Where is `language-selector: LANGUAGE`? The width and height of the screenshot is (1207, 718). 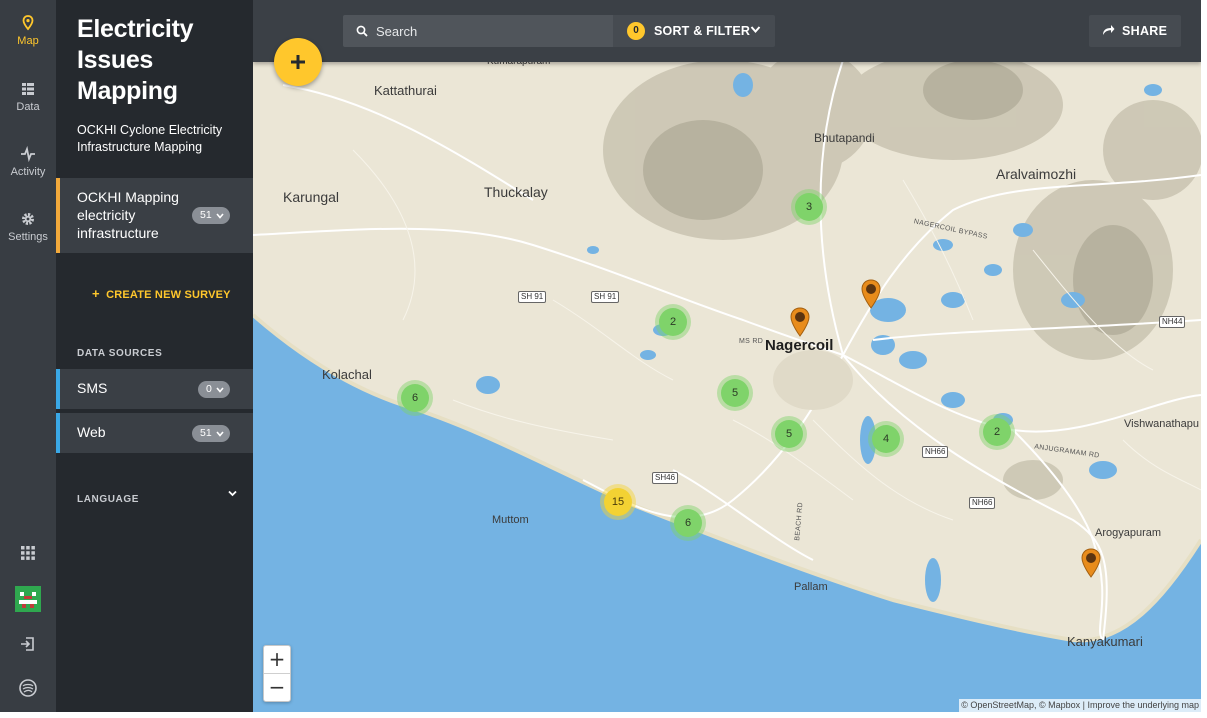 language-selector: LANGUAGE is located at coordinates (157, 497).